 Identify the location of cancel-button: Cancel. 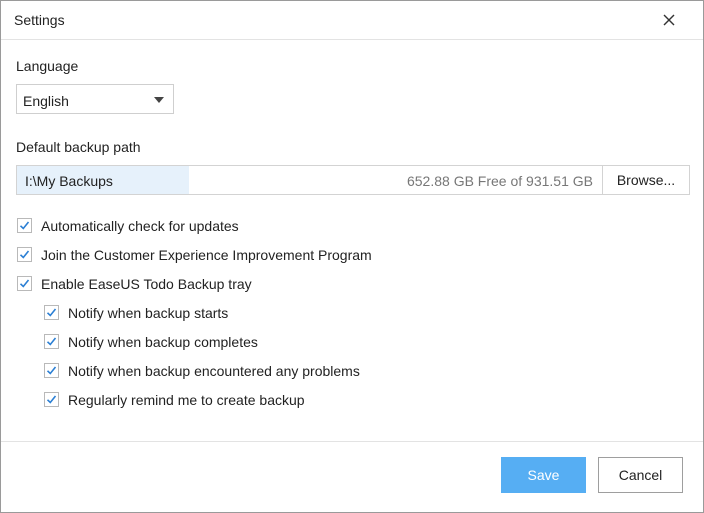
(640, 475).